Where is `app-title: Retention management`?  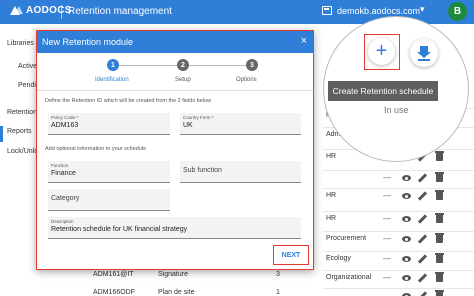 app-title: Retention management is located at coordinates (120, 11).